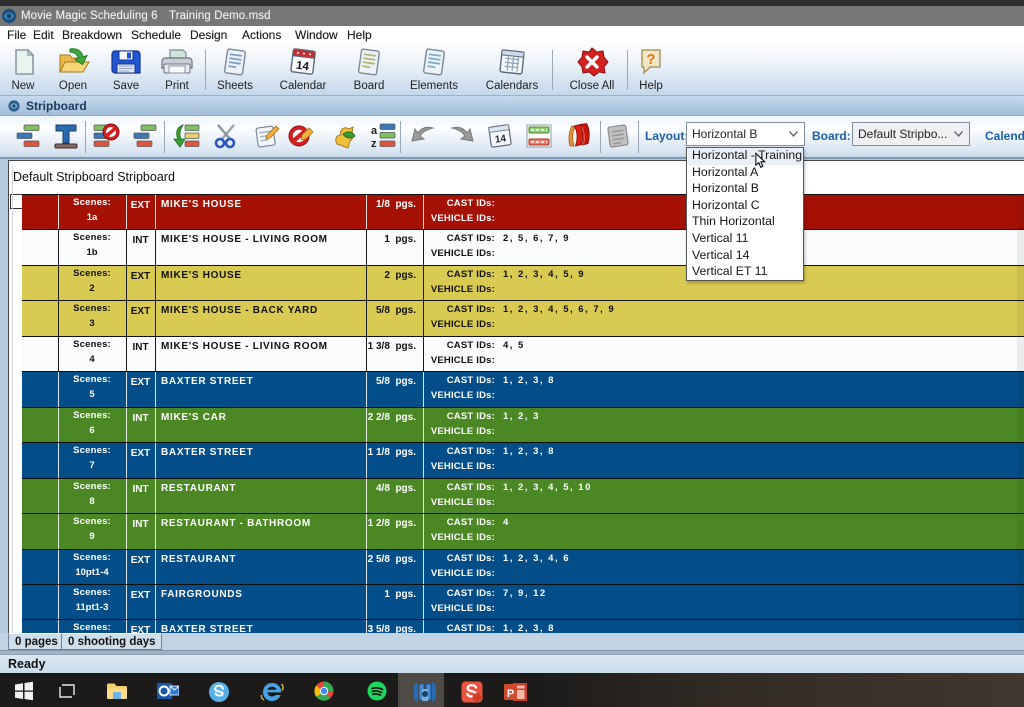 The image size is (1024, 707). Describe the element at coordinates (374, 131) in the screenshot. I see `svg-text: a` at that location.